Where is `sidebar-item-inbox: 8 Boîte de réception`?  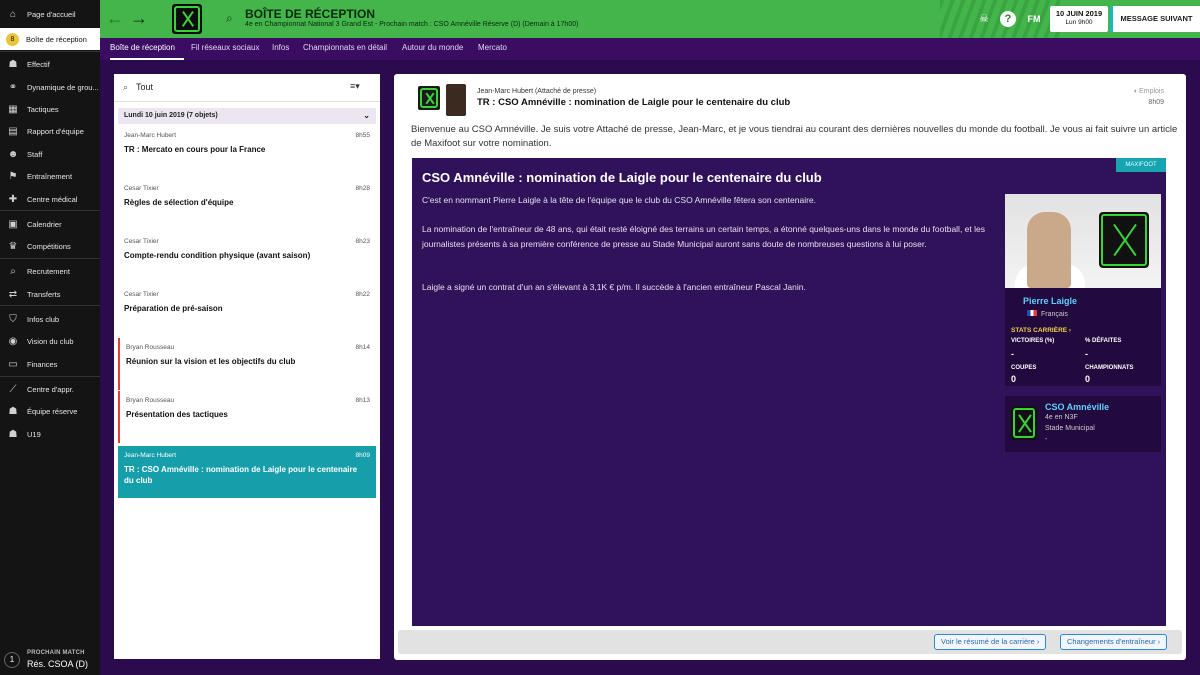 sidebar-item-inbox: 8 Boîte de réception is located at coordinates (50, 39).